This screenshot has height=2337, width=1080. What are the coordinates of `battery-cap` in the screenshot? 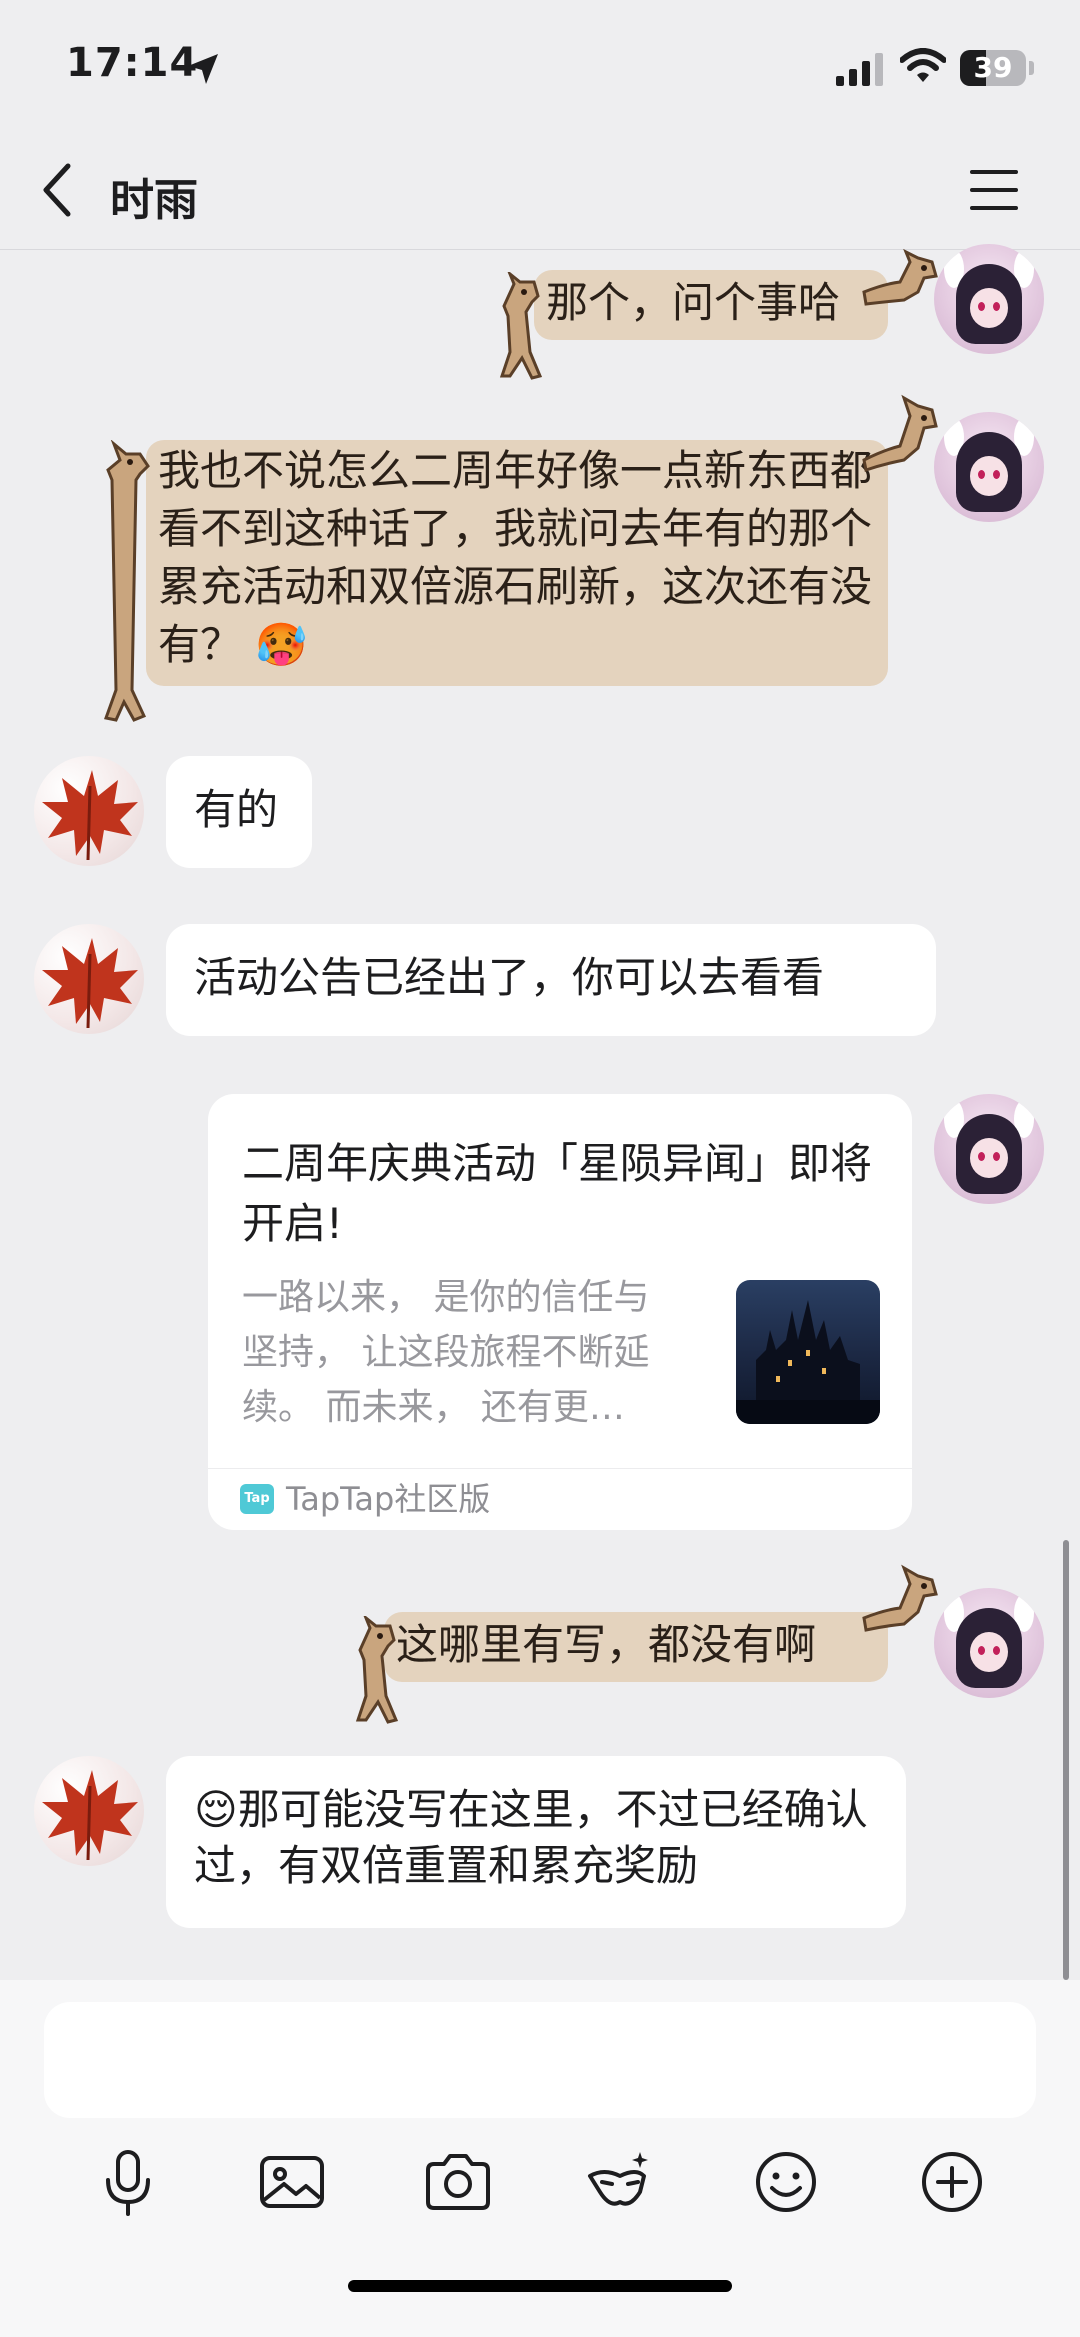 It's located at (1031, 68).